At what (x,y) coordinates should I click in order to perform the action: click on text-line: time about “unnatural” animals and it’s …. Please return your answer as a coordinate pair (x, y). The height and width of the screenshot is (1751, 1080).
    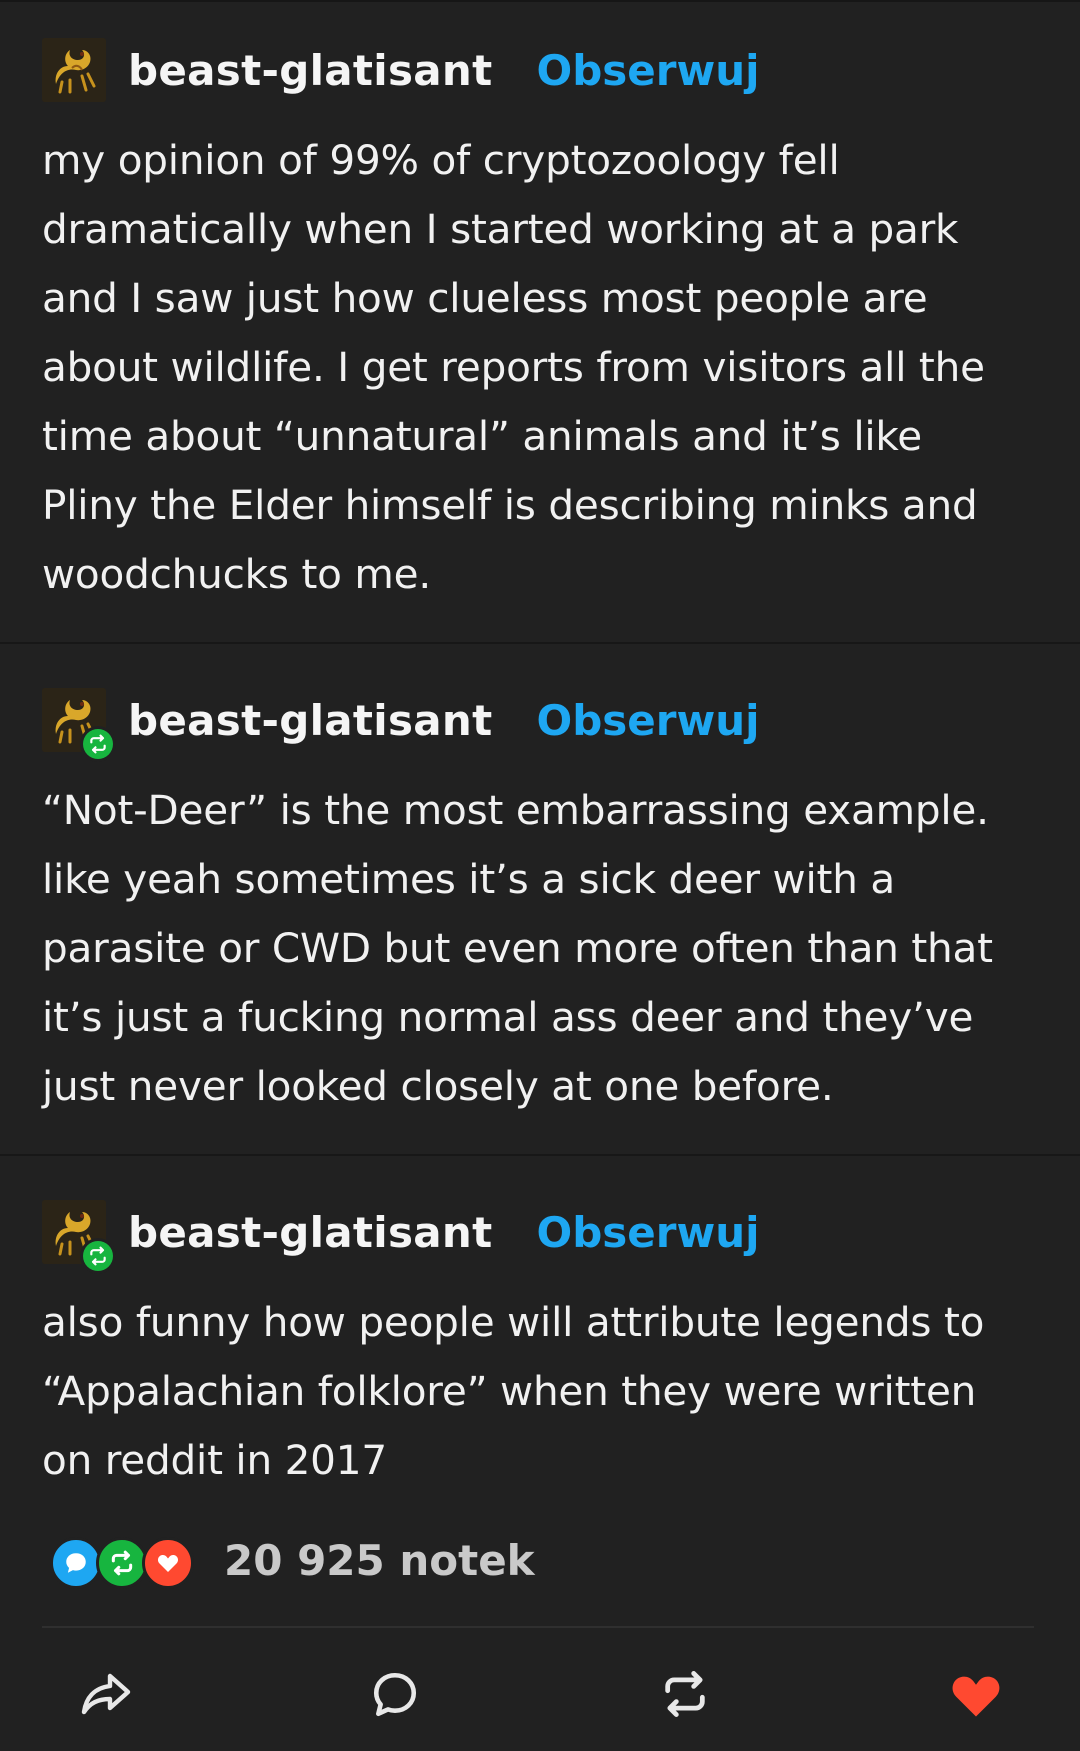
    Looking at the image, I should click on (482, 436).